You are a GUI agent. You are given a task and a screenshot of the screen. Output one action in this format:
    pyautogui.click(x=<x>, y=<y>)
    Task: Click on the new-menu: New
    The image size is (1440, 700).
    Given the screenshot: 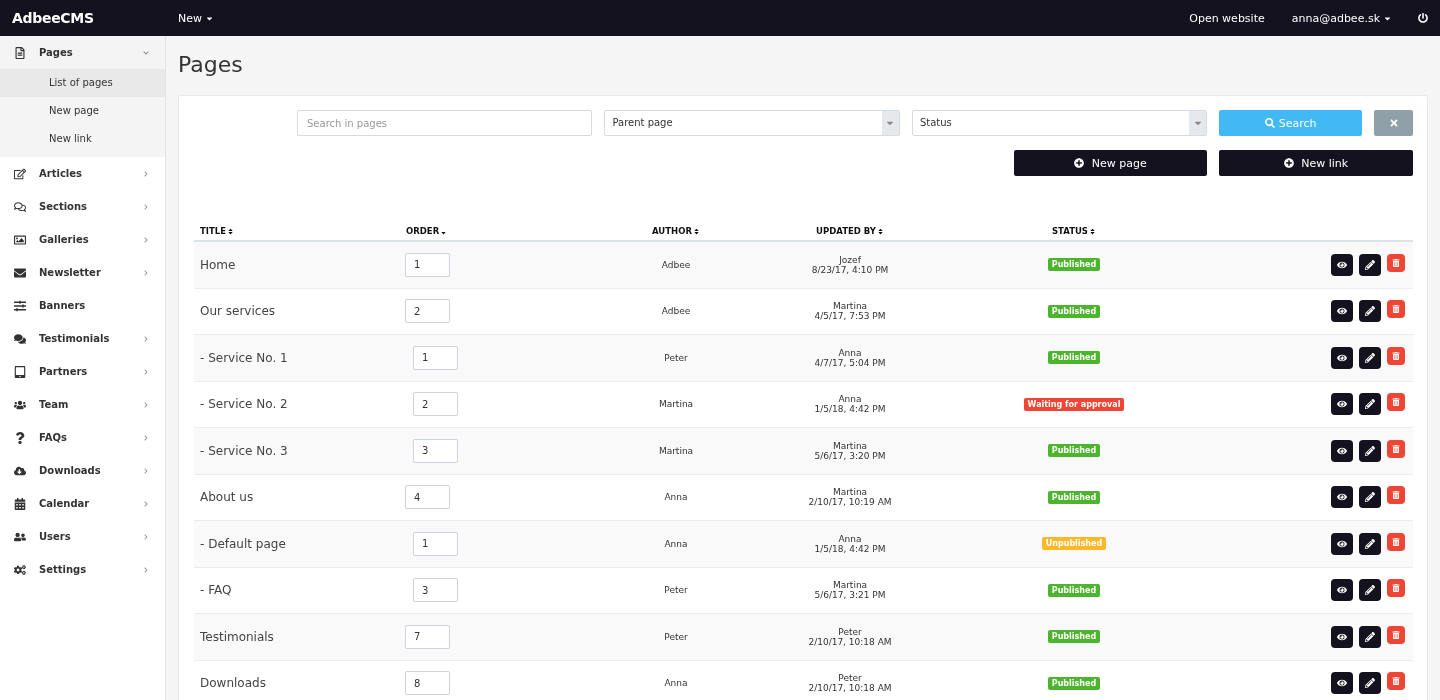 What is the action you would take?
    pyautogui.click(x=196, y=18)
    